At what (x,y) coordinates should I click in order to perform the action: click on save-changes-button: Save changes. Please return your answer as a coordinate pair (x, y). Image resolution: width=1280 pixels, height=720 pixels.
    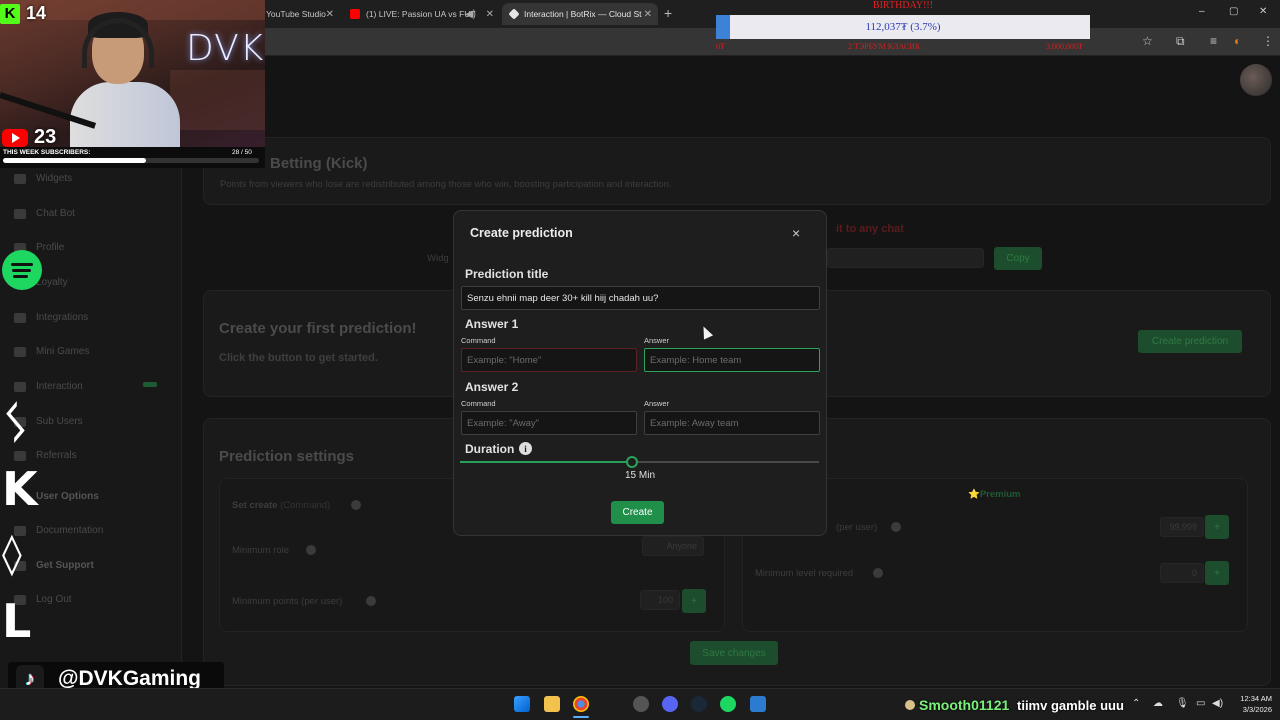
    Looking at the image, I should click on (734, 653).